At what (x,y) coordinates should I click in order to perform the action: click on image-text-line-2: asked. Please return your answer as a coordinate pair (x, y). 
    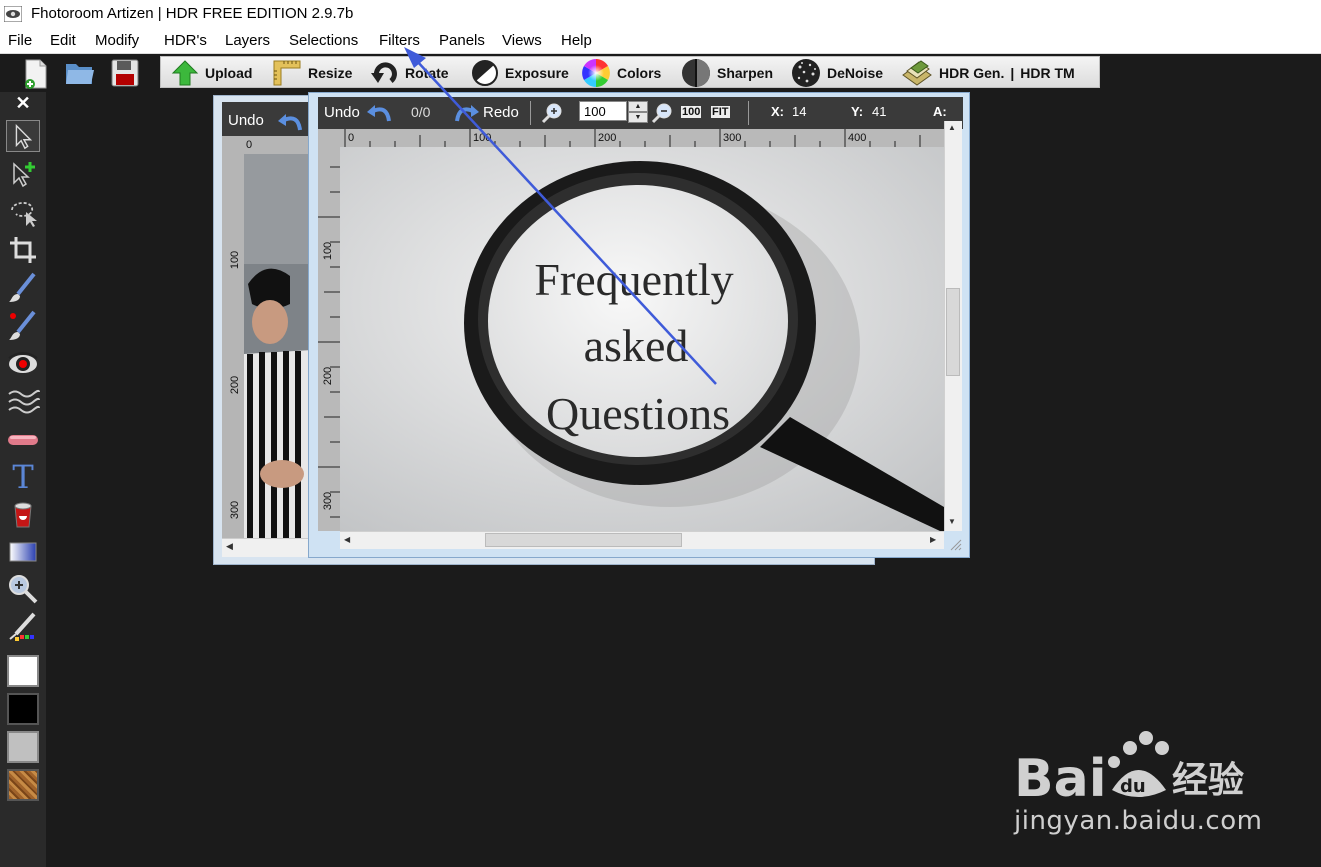
    Looking at the image, I should click on (636, 345).